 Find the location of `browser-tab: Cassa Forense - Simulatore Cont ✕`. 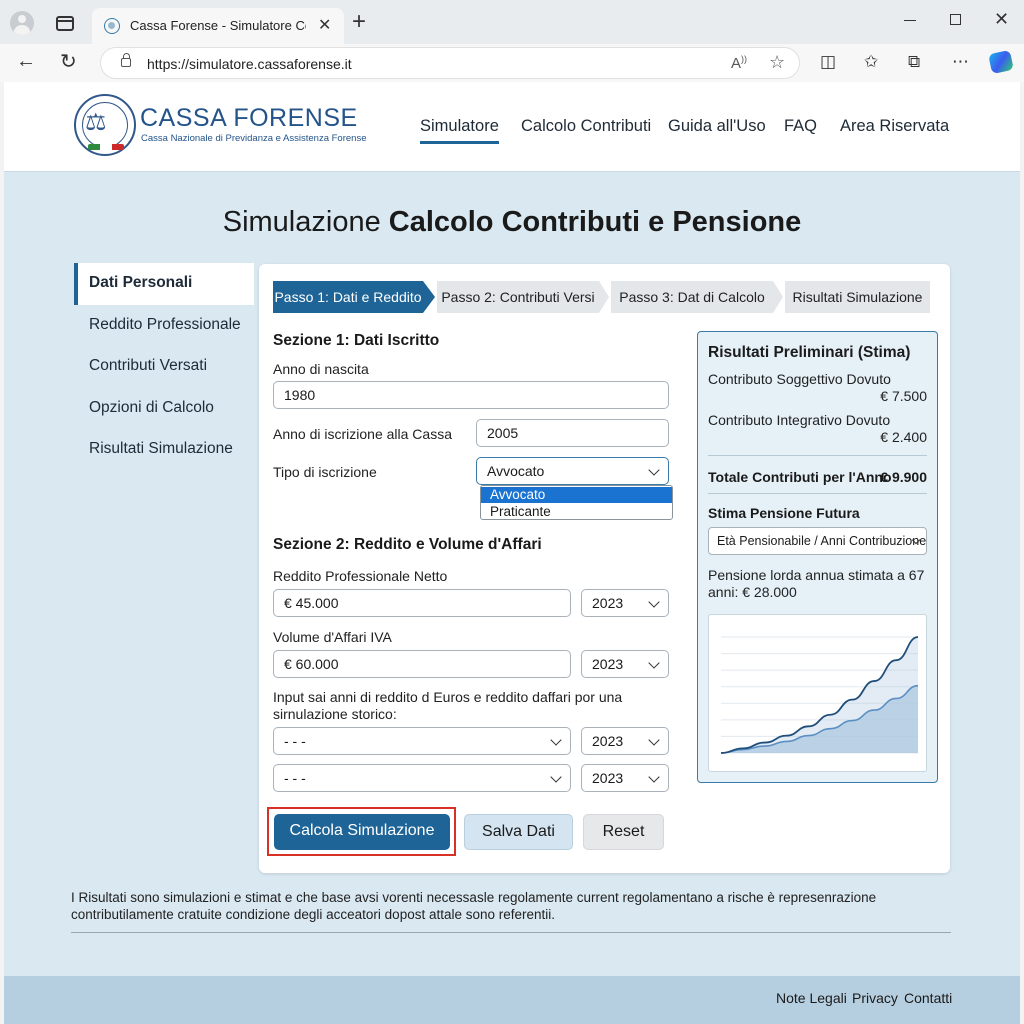

browser-tab: Cassa Forense - Simulatore Cont ✕ is located at coordinates (218, 26).